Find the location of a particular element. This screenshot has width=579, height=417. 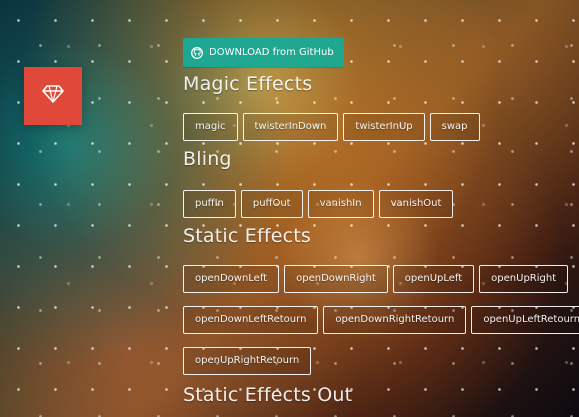

download-label: DOWNLOAD from GitHub is located at coordinates (271, 52).